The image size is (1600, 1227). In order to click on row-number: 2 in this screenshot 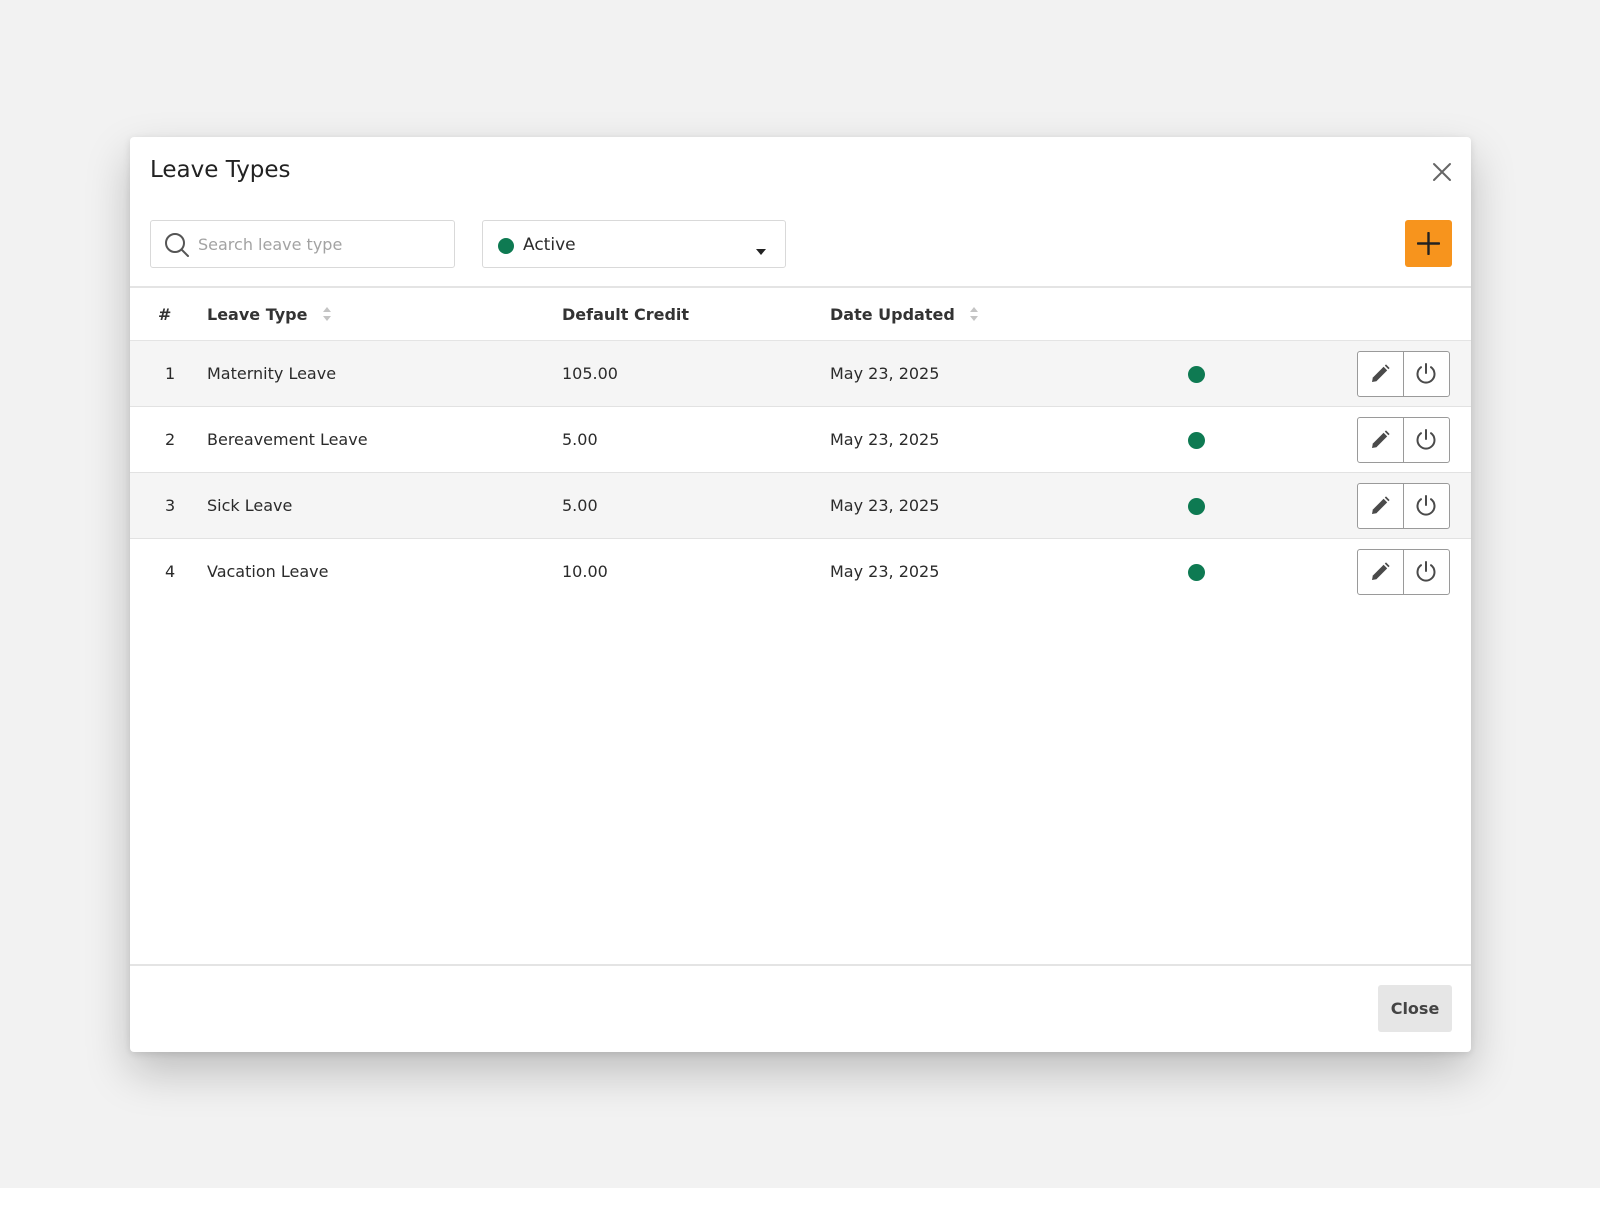, I will do `click(170, 439)`.